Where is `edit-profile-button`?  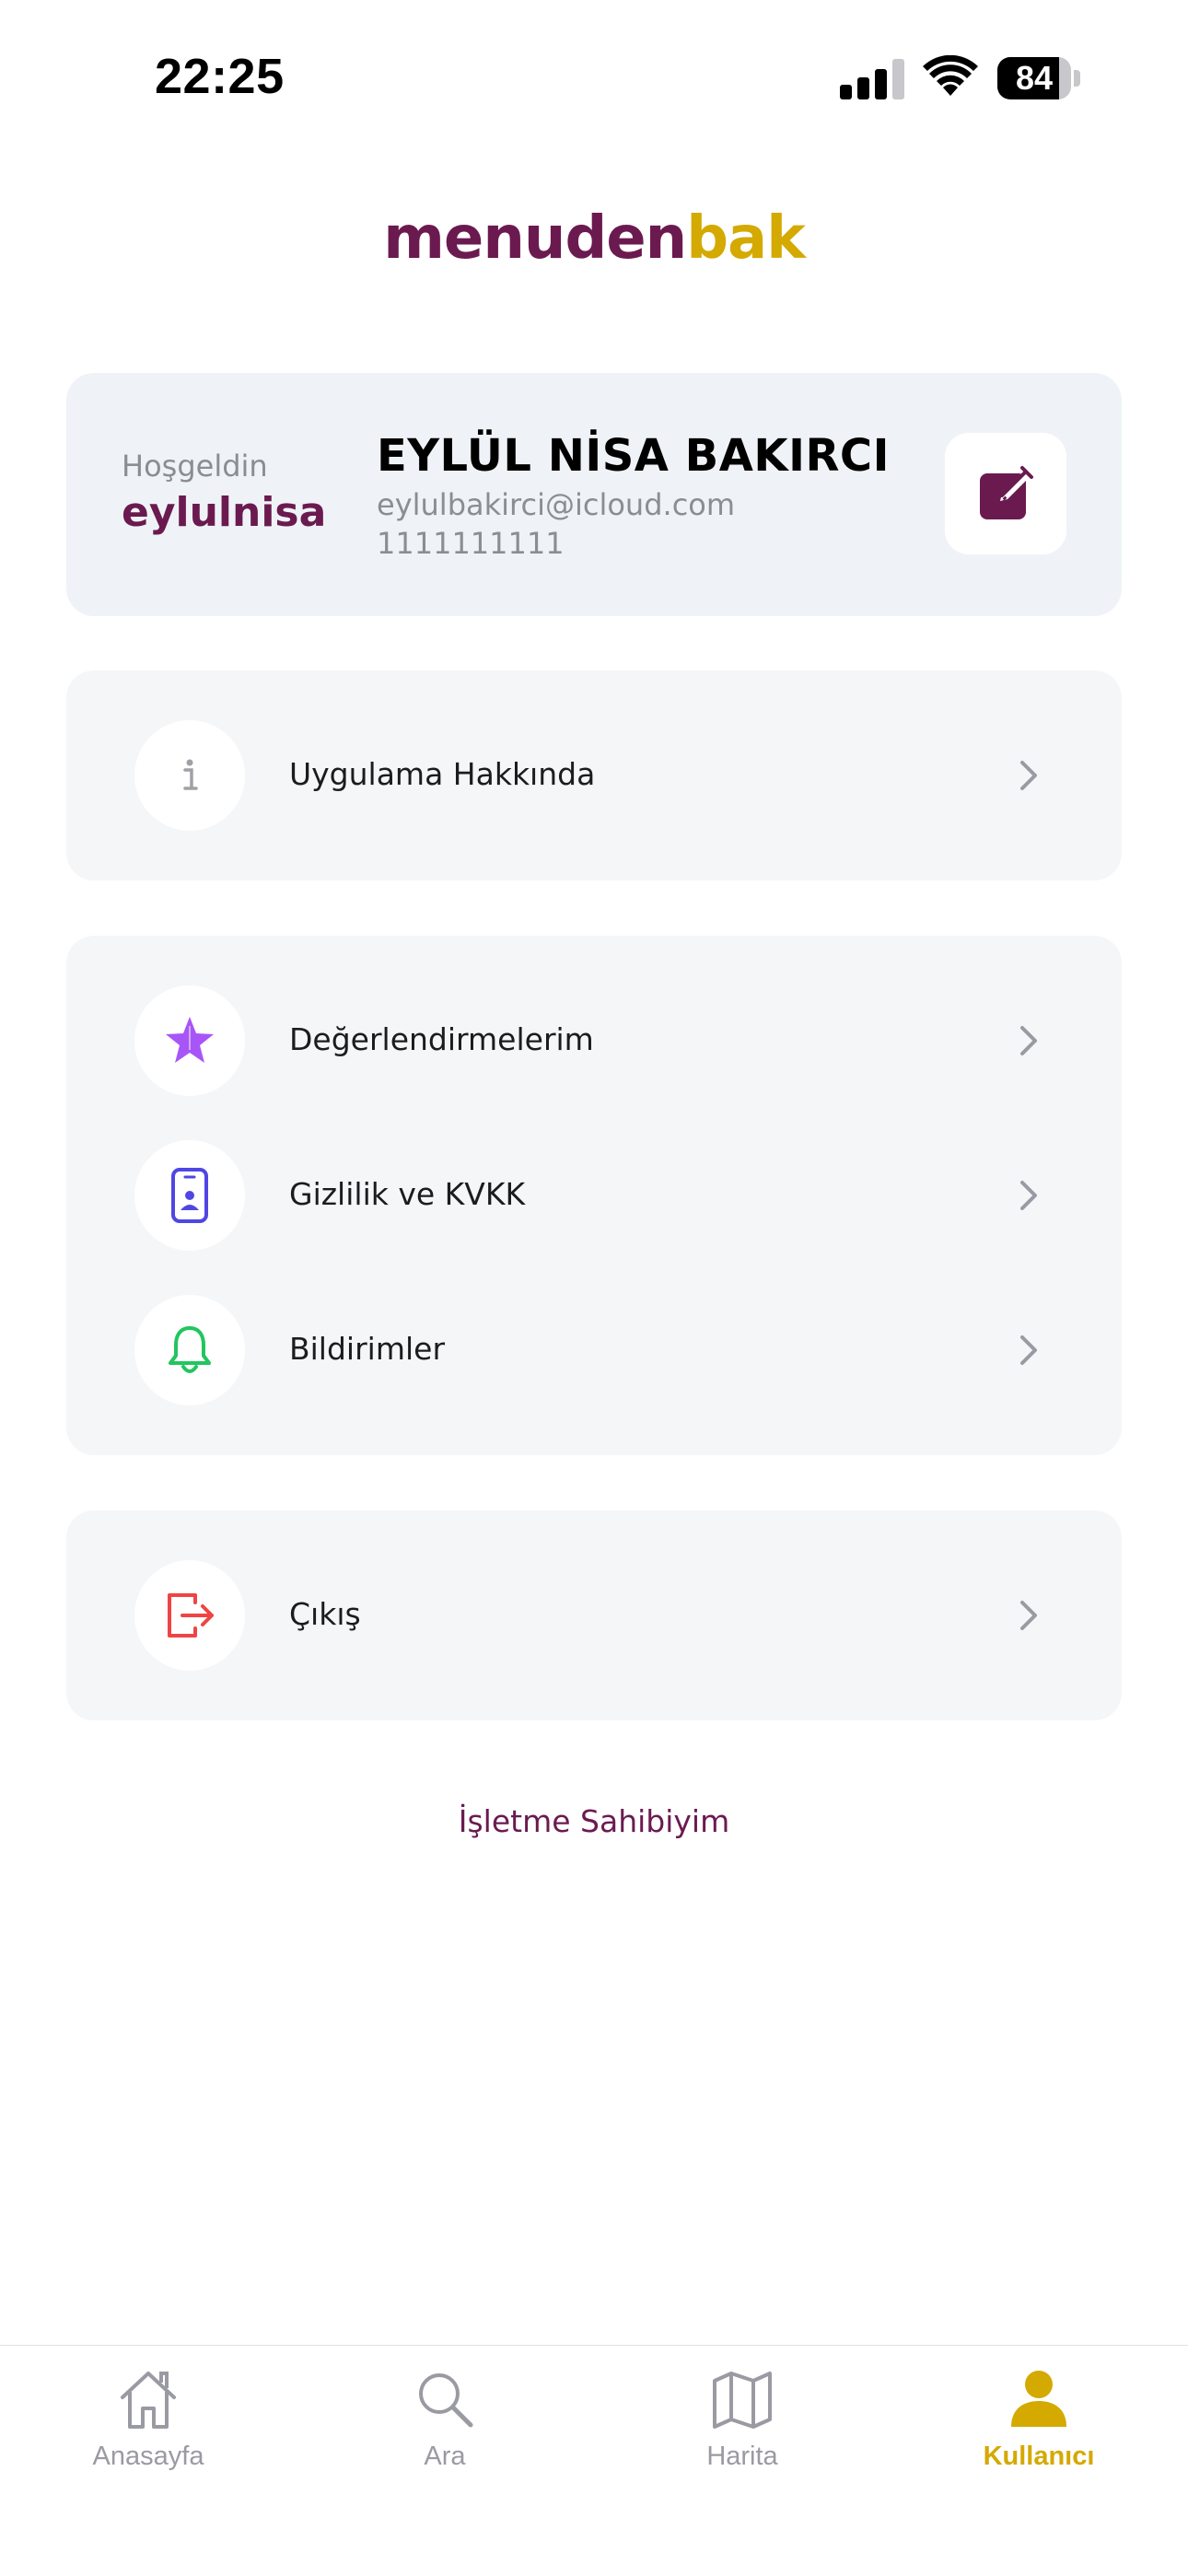
edit-profile-button is located at coordinates (1005, 494).